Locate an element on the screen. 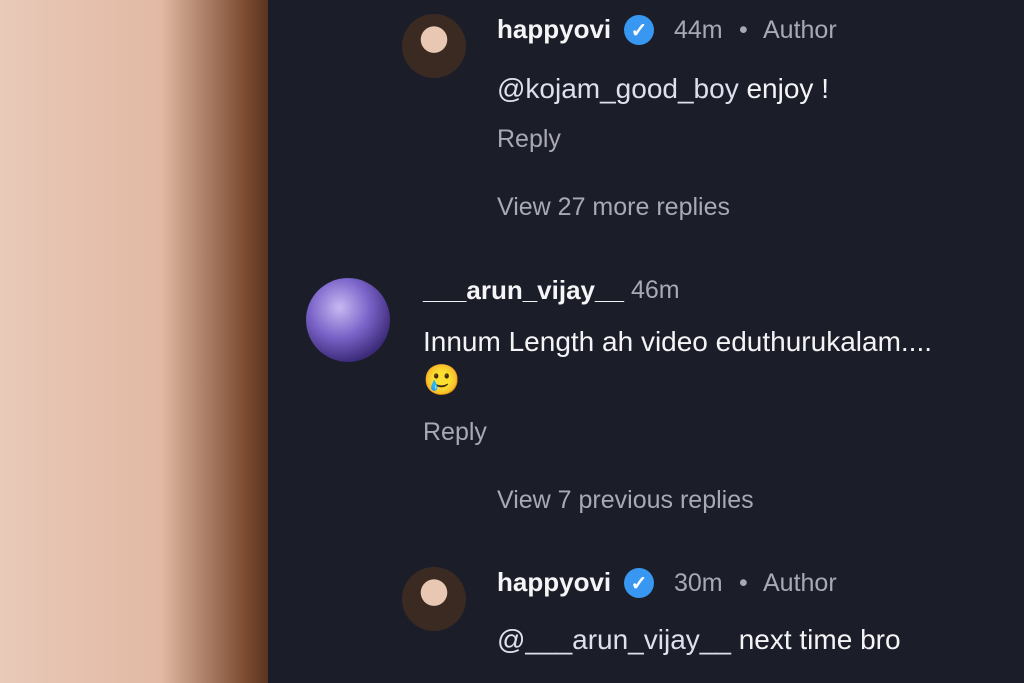  comment-text: @kojam_good_boy enjoy ! is located at coordinates (663, 89).